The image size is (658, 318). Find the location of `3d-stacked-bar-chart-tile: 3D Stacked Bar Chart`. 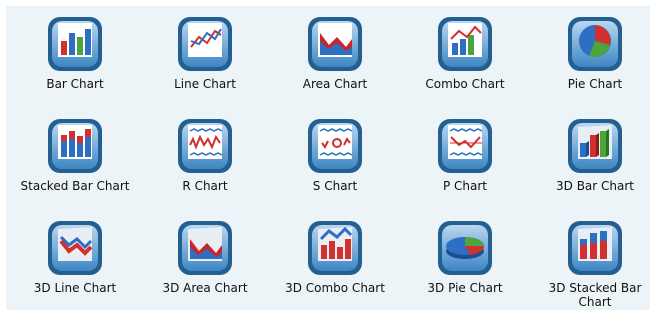

3d-stacked-bar-chart-tile: 3D Stacked Bar Chart is located at coordinates (595, 263).